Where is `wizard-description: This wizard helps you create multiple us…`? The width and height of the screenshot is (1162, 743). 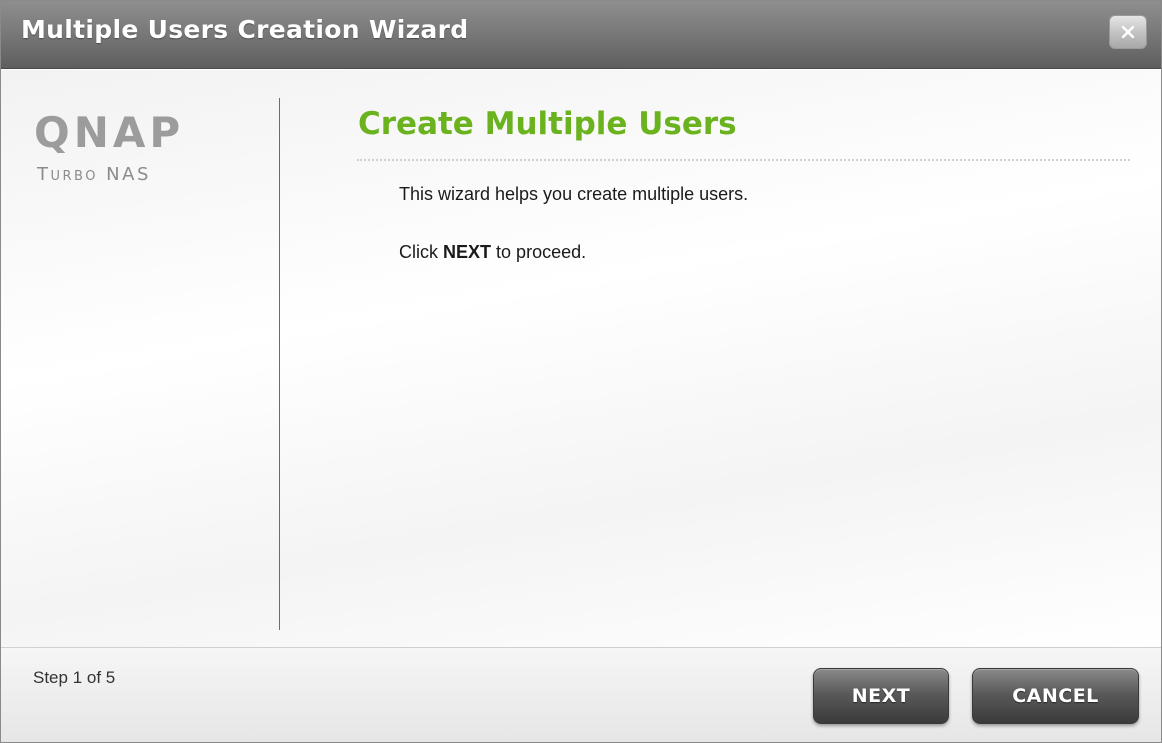 wizard-description: This wizard helps you create multiple us… is located at coordinates (574, 194).